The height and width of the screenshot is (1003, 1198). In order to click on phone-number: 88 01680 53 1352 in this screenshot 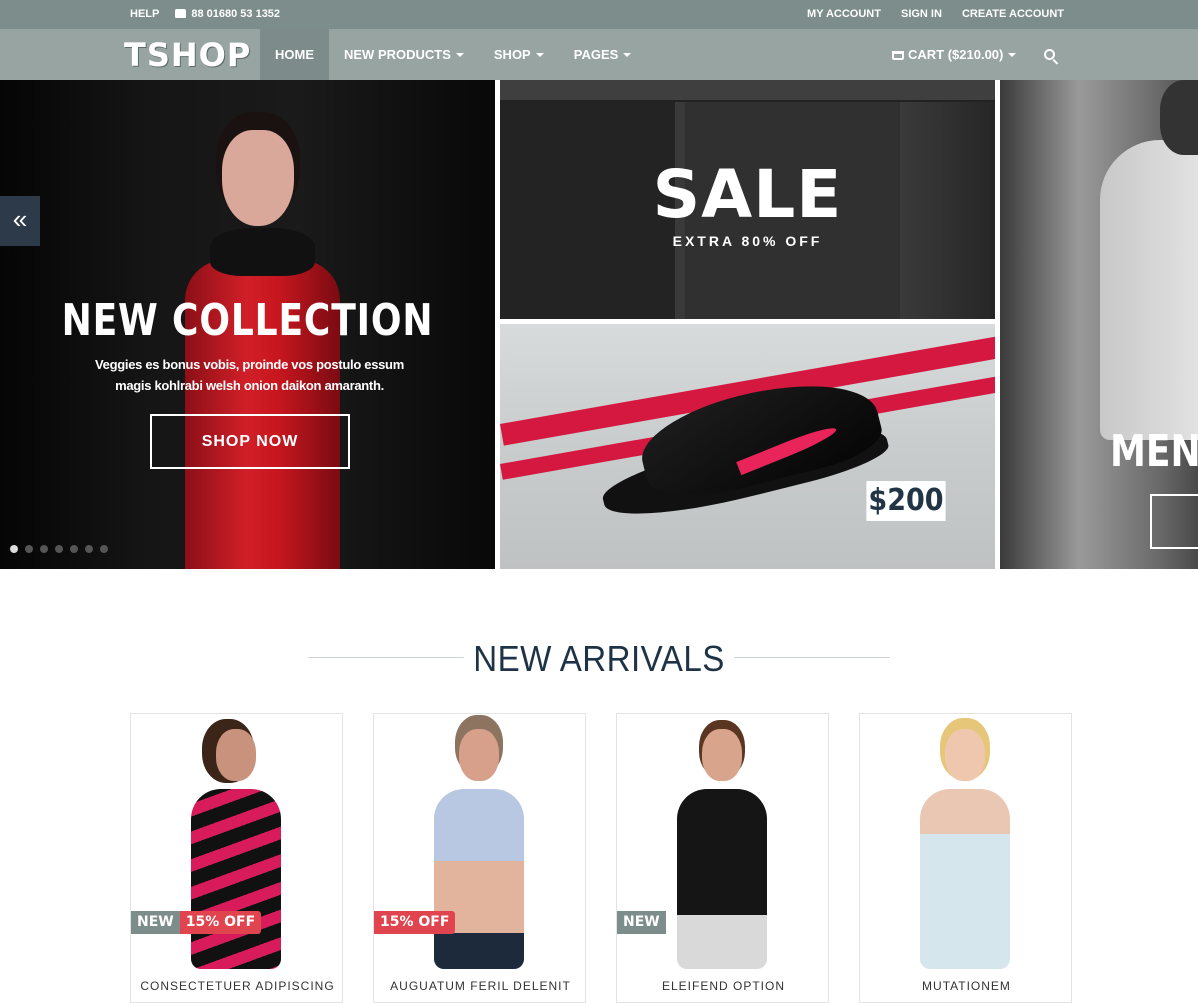, I will do `click(236, 14)`.